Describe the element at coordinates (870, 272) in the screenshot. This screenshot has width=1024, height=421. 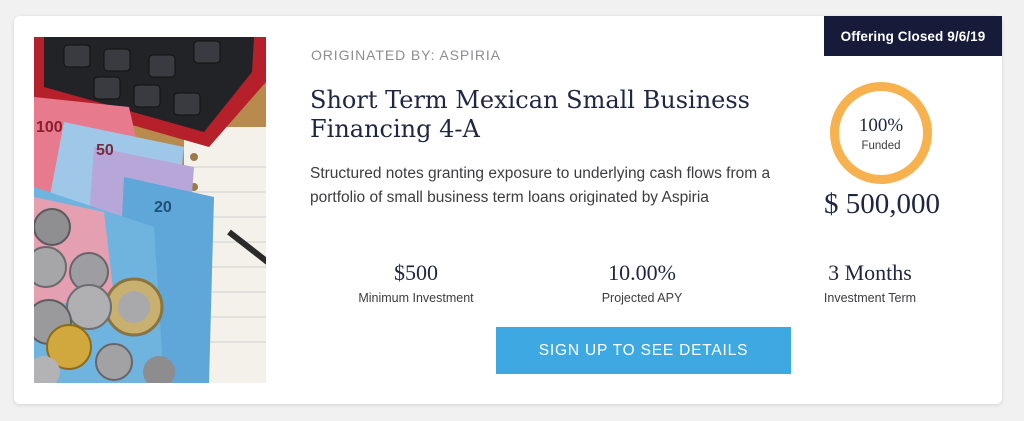
I see `stat-value: 3 Months` at that location.